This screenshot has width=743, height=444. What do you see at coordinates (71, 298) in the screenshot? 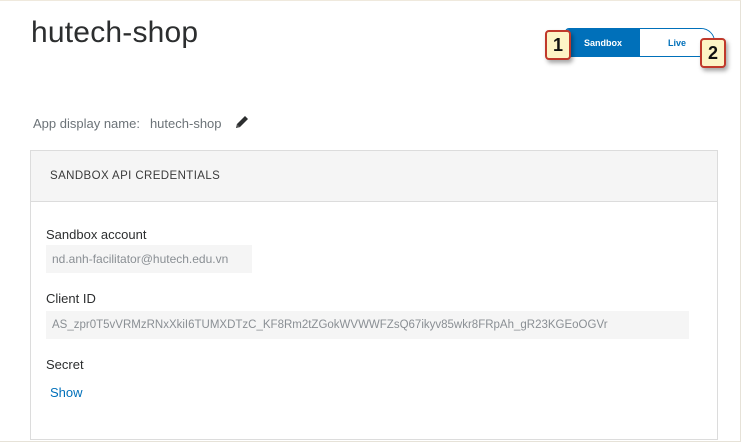
I see `client-id-label: Client ID` at bounding box center [71, 298].